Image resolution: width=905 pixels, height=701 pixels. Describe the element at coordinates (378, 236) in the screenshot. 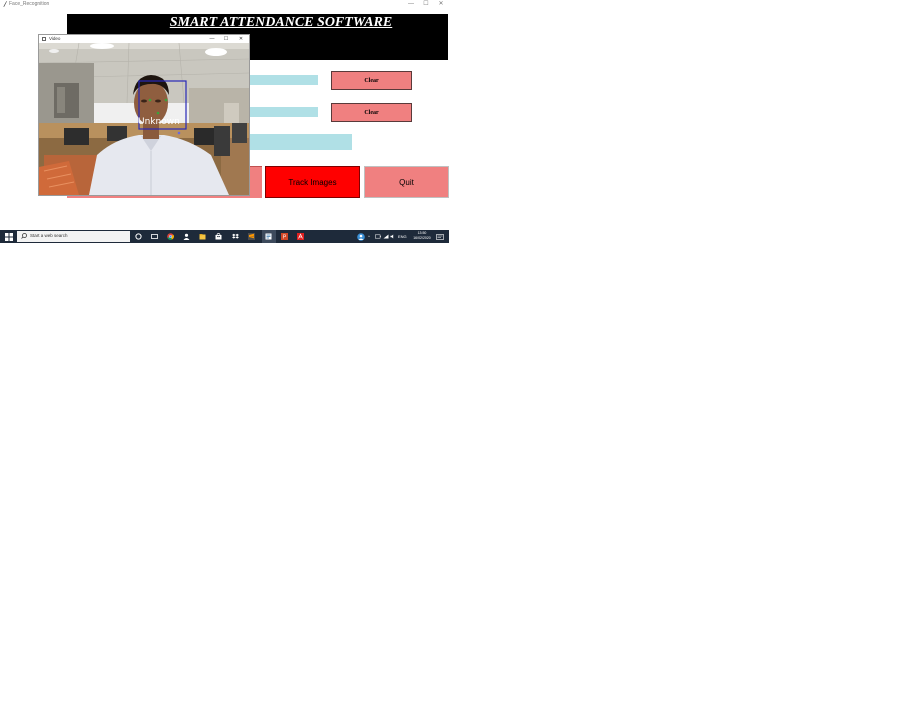

I see `battery-icon` at that location.